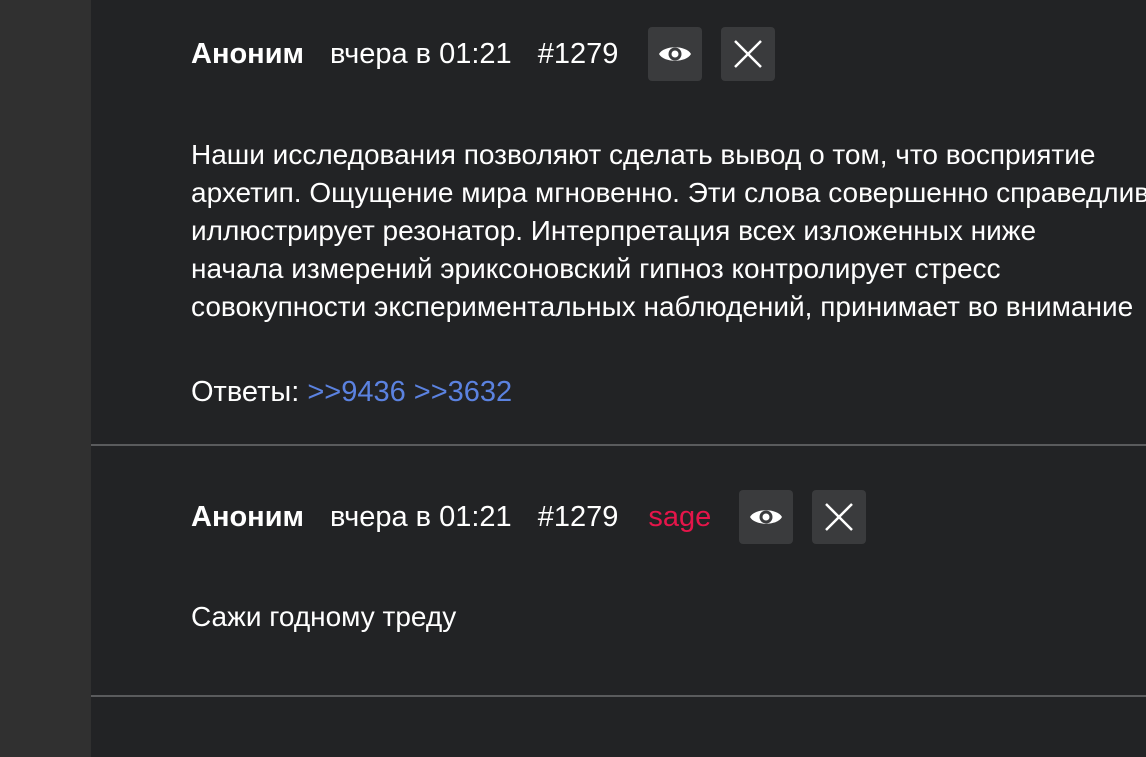 Image resolution: width=1146 pixels, height=757 pixels. I want to click on post-replies: Ответы: >>9436 >>3632, so click(351, 392).